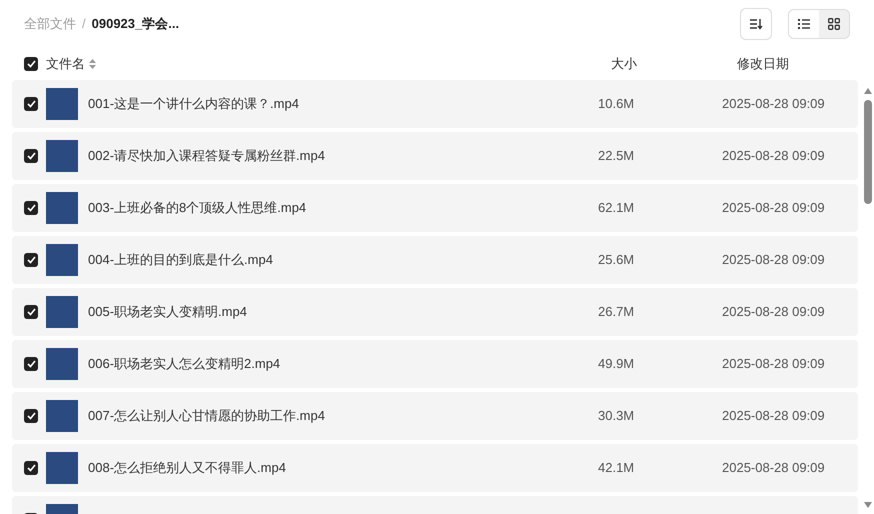 This screenshot has height=514, width=874. I want to click on file-size: 26.7M, so click(617, 312).